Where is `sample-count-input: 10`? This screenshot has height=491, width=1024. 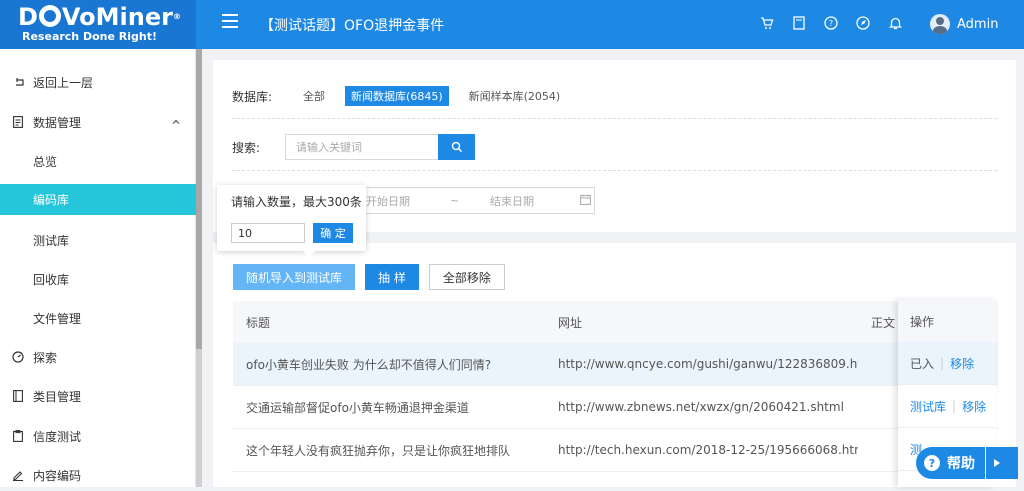
sample-count-input: 10 is located at coordinates (268, 233).